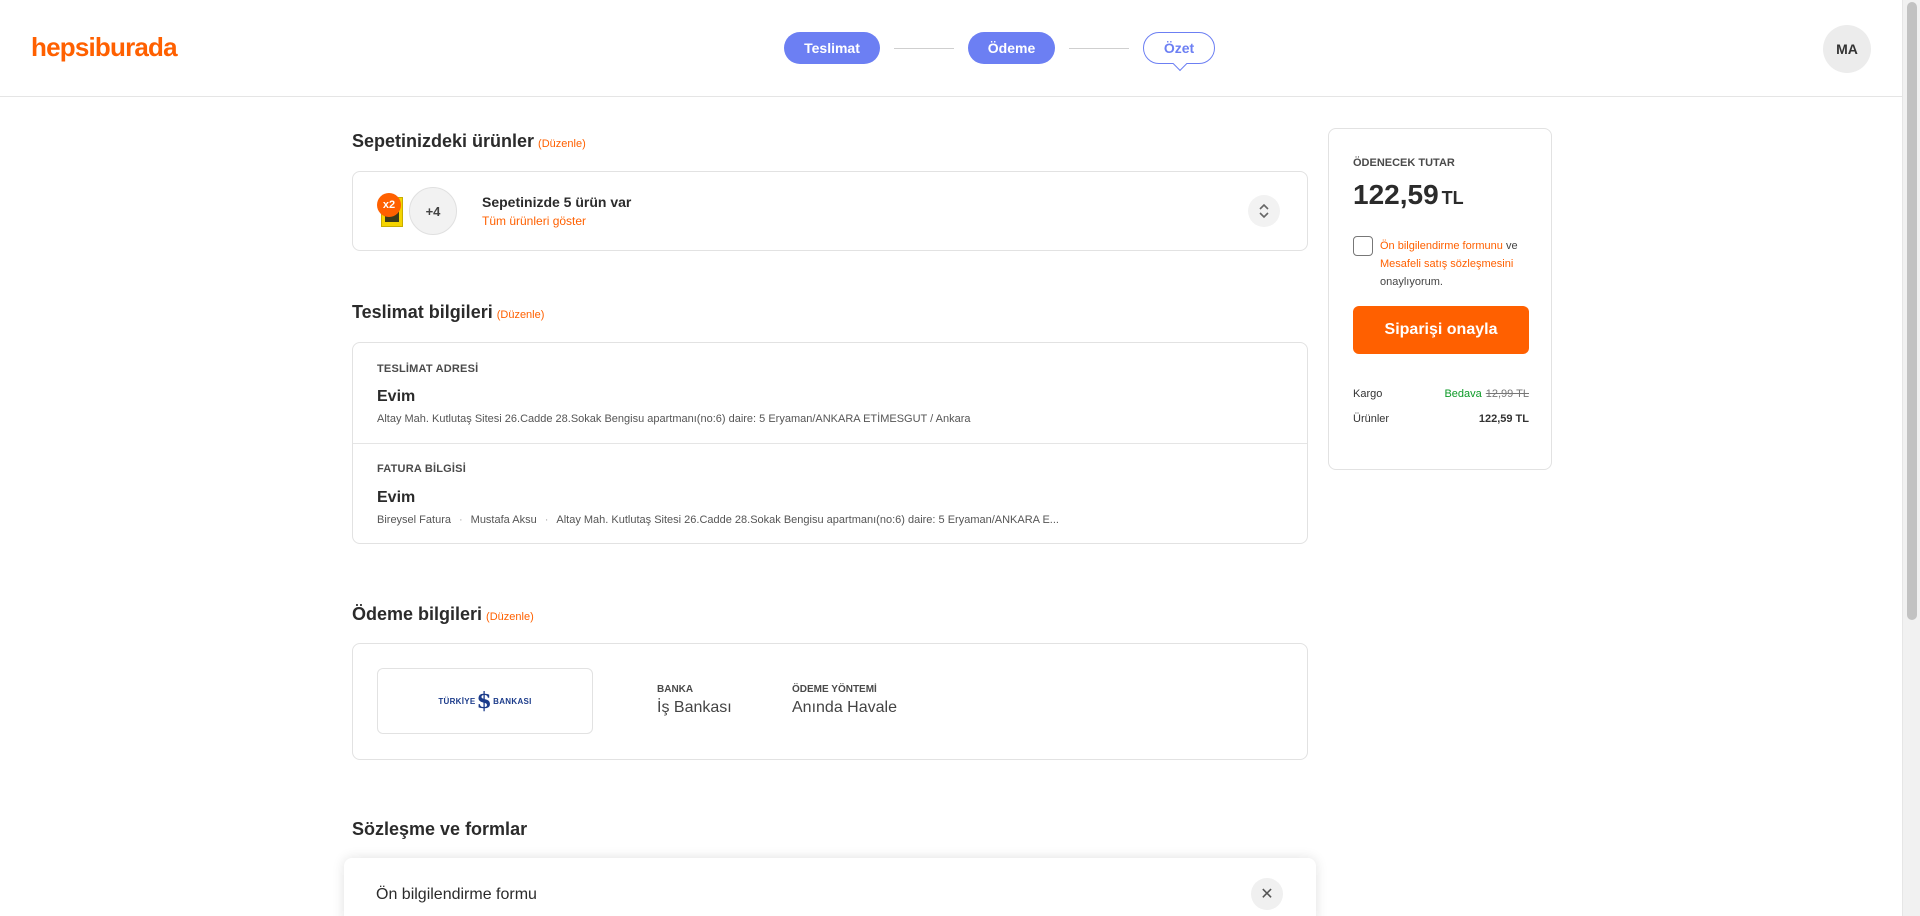 The image size is (1920, 916). Describe the element at coordinates (428, 369) in the screenshot. I see `address-heading: TESLİMAT ADRESİ` at that location.